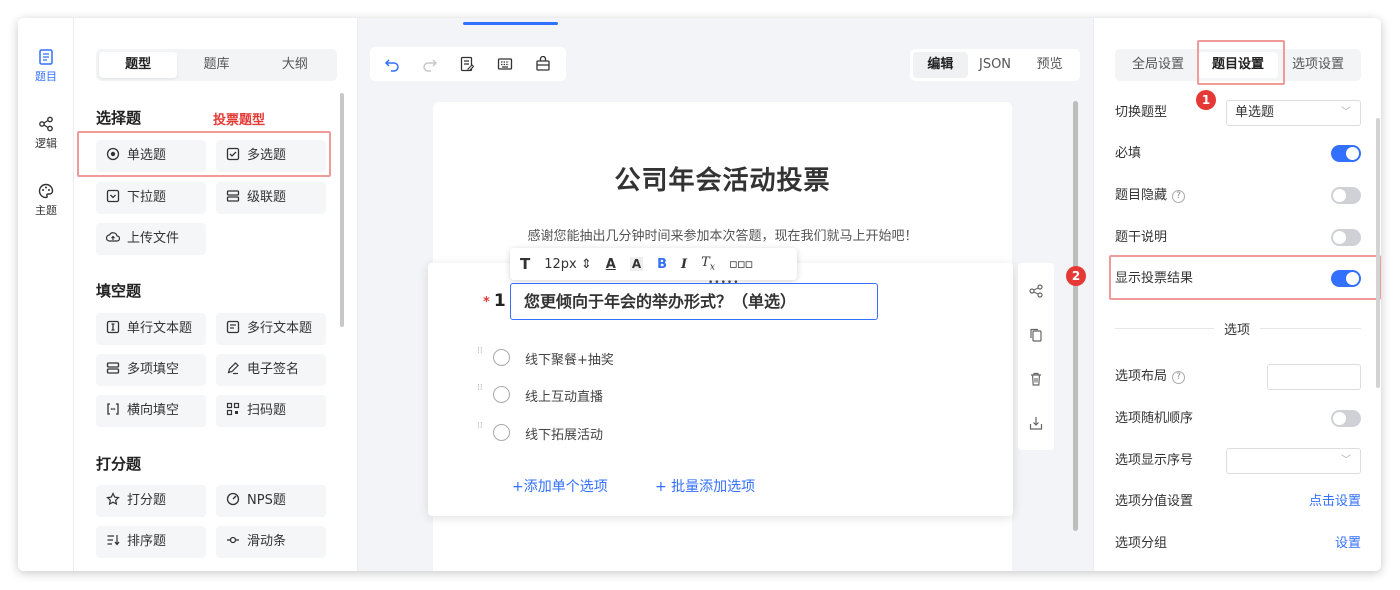  Describe the element at coordinates (392, 64) in the screenshot. I see `undo-icon` at that location.